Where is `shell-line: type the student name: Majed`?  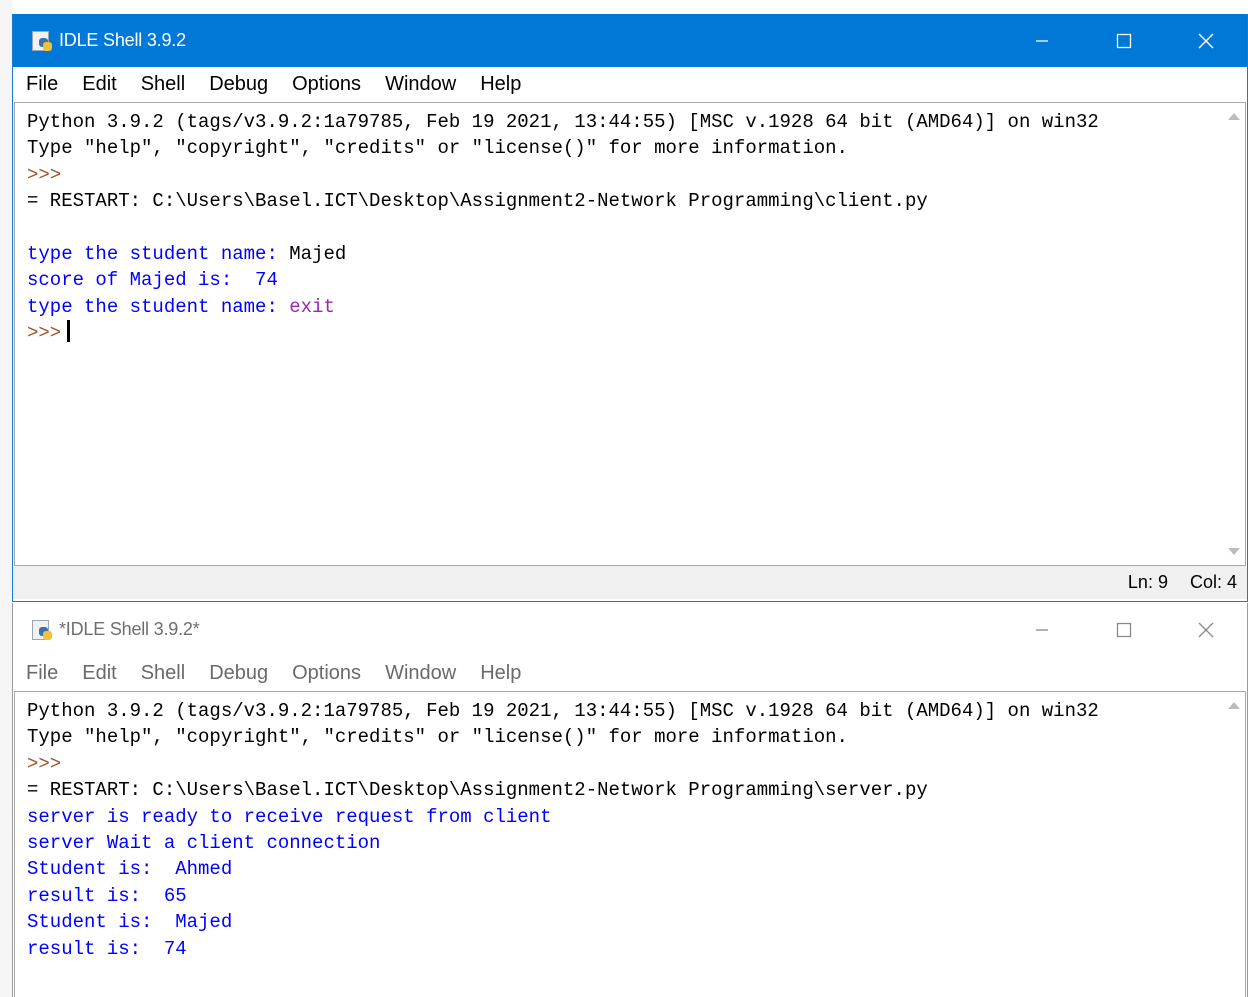
shell-line: type the student name: Majed is located at coordinates (621, 254).